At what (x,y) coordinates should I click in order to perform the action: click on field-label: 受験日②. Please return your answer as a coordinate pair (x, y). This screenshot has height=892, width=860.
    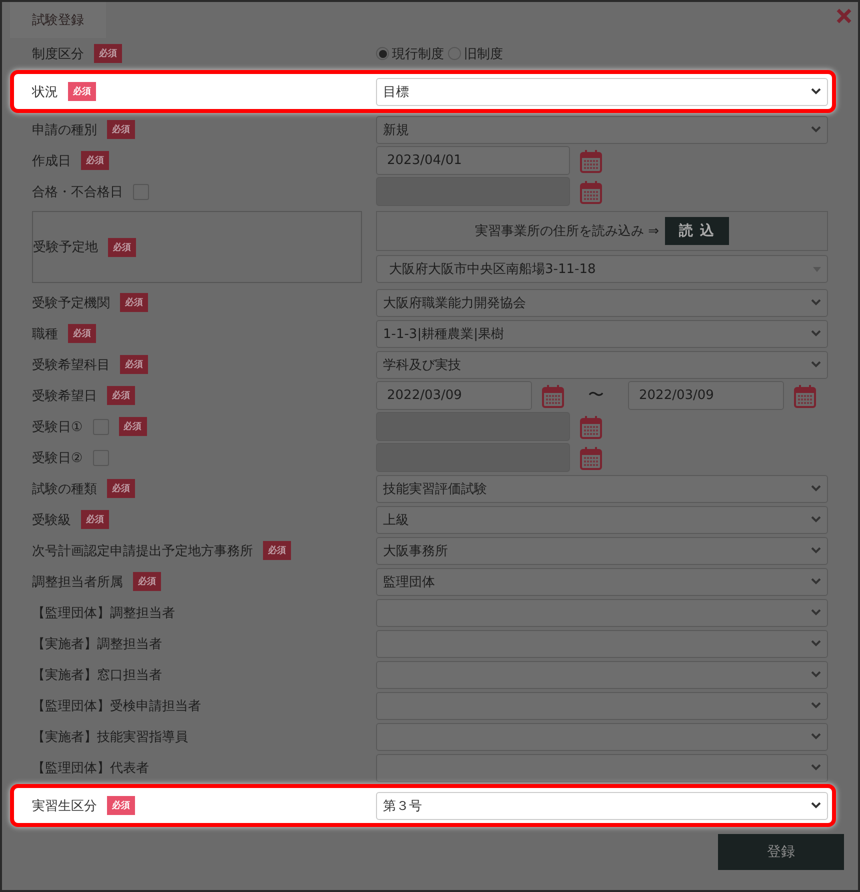
    Looking at the image, I should click on (57, 458).